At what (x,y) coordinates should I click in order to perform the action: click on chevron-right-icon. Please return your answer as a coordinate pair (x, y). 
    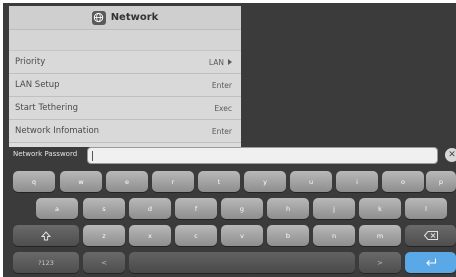
    Looking at the image, I should click on (230, 62).